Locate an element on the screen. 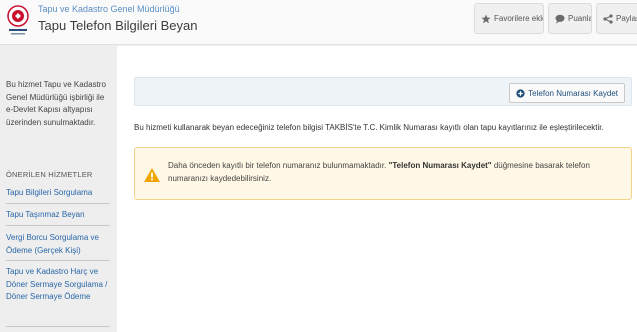 The height and width of the screenshot is (332, 637). sidebar-link-tapu-bilgileri-sorgulama: Tapu Bilgileri Sorgulama is located at coordinates (58, 193).